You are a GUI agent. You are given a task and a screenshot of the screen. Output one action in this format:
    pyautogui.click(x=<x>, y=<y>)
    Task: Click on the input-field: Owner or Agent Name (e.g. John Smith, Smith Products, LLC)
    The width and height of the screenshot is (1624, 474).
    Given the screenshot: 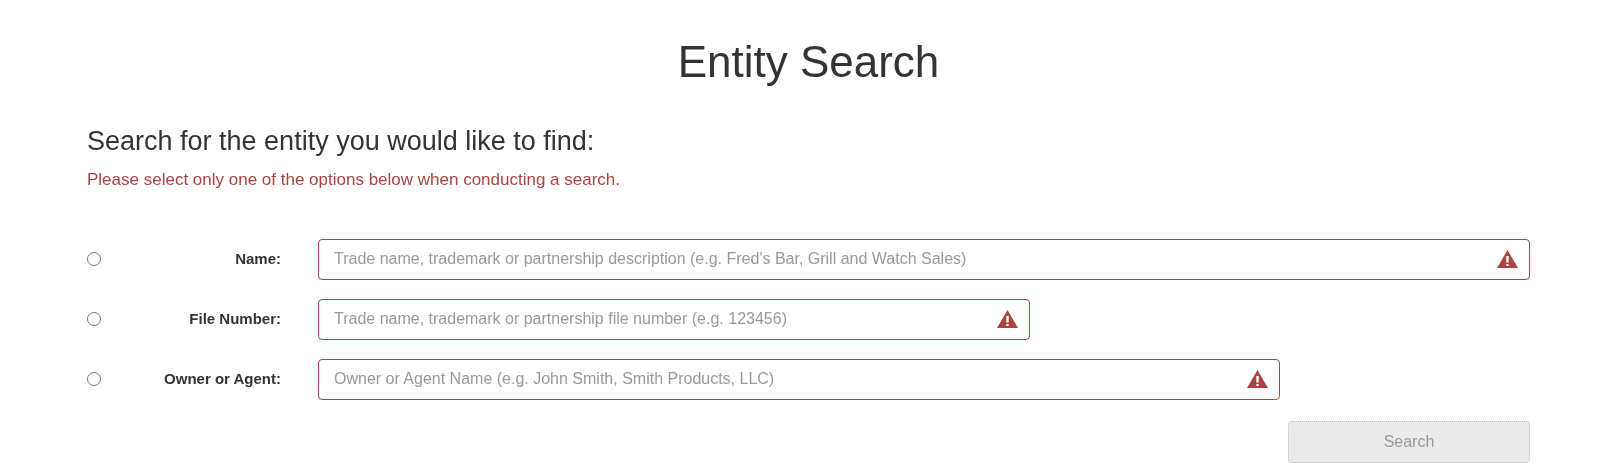 What is the action you would take?
    pyautogui.click(x=799, y=379)
    